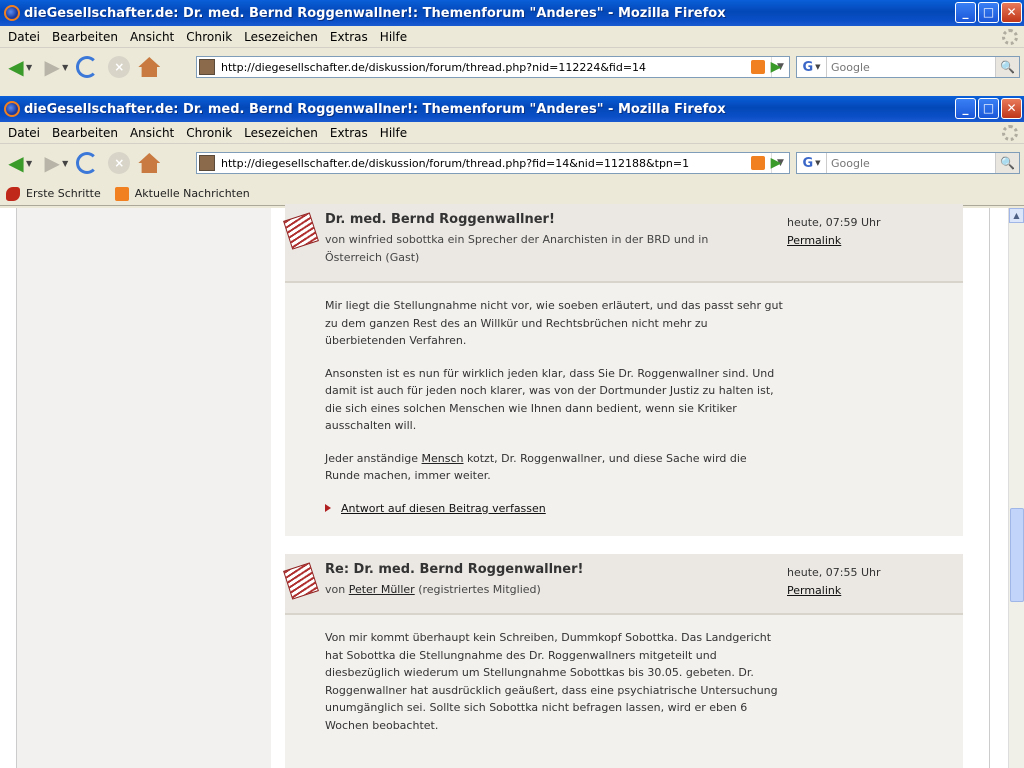 This screenshot has height=768, width=1024. Describe the element at coordinates (1016, 215) in the screenshot. I see `scroll-up-icon: ▲` at that location.